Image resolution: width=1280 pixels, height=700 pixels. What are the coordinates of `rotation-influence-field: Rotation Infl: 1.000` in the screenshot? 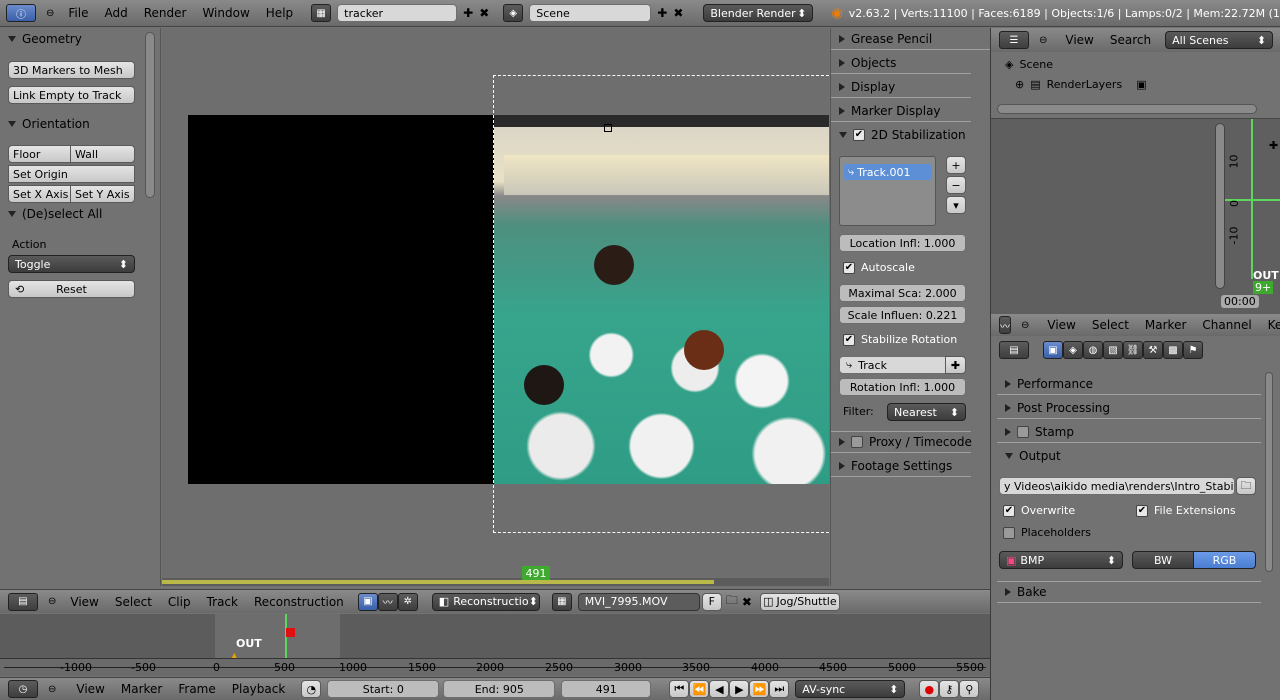 It's located at (902, 387).